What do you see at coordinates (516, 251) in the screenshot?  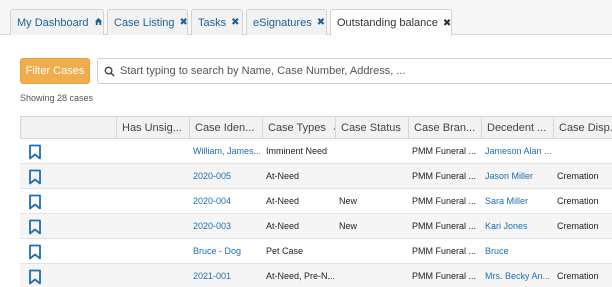 I see `decedent-cell: Bruce` at bounding box center [516, 251].